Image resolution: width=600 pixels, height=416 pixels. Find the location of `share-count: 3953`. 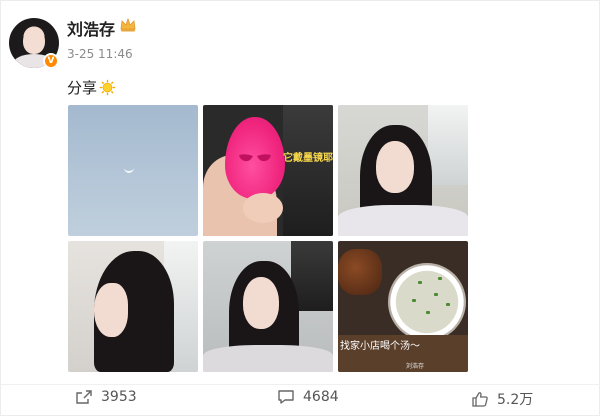

share-count: 3953 is located at coordinates (119, 397).